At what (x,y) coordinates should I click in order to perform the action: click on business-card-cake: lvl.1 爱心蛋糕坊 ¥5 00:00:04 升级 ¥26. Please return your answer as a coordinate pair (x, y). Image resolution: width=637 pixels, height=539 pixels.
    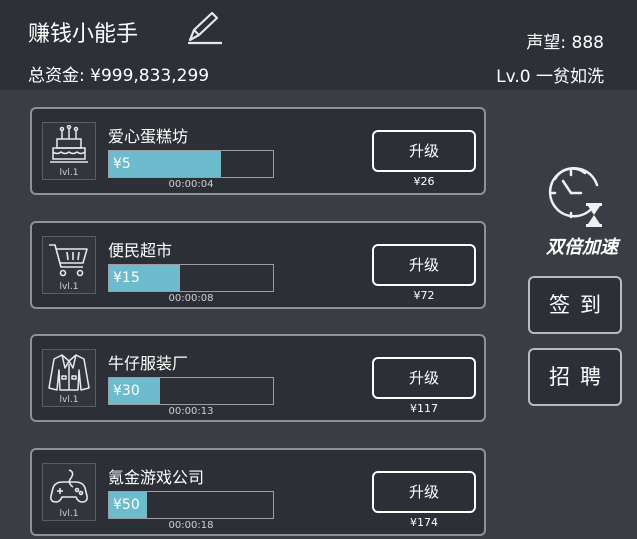
    Looking at the image, I should click on (258, 151).